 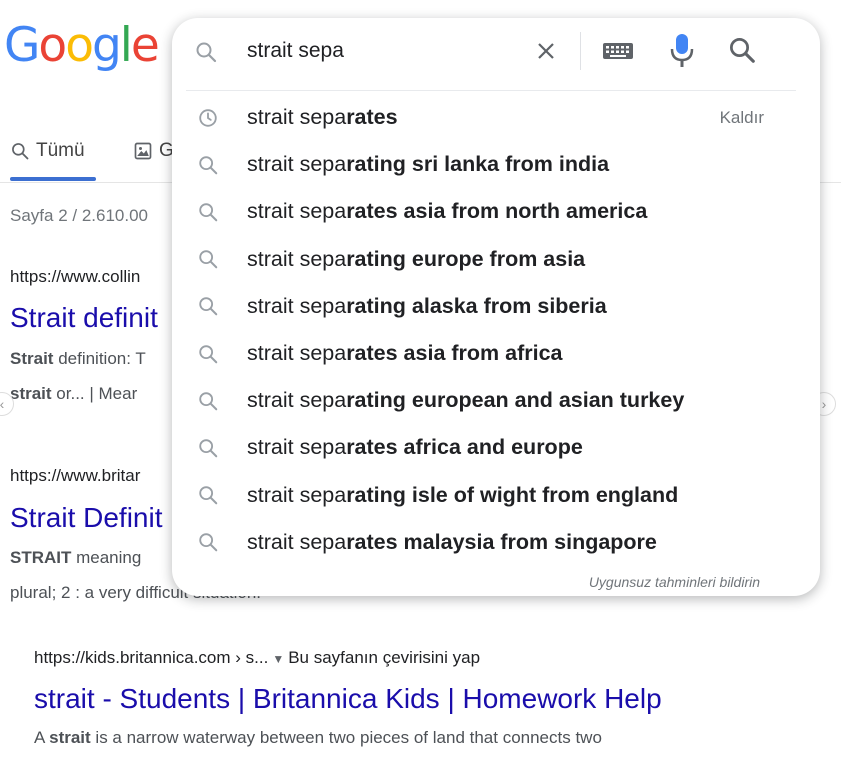 I want to click on suggestion-text: strait separates, so click(x=322, y=117).